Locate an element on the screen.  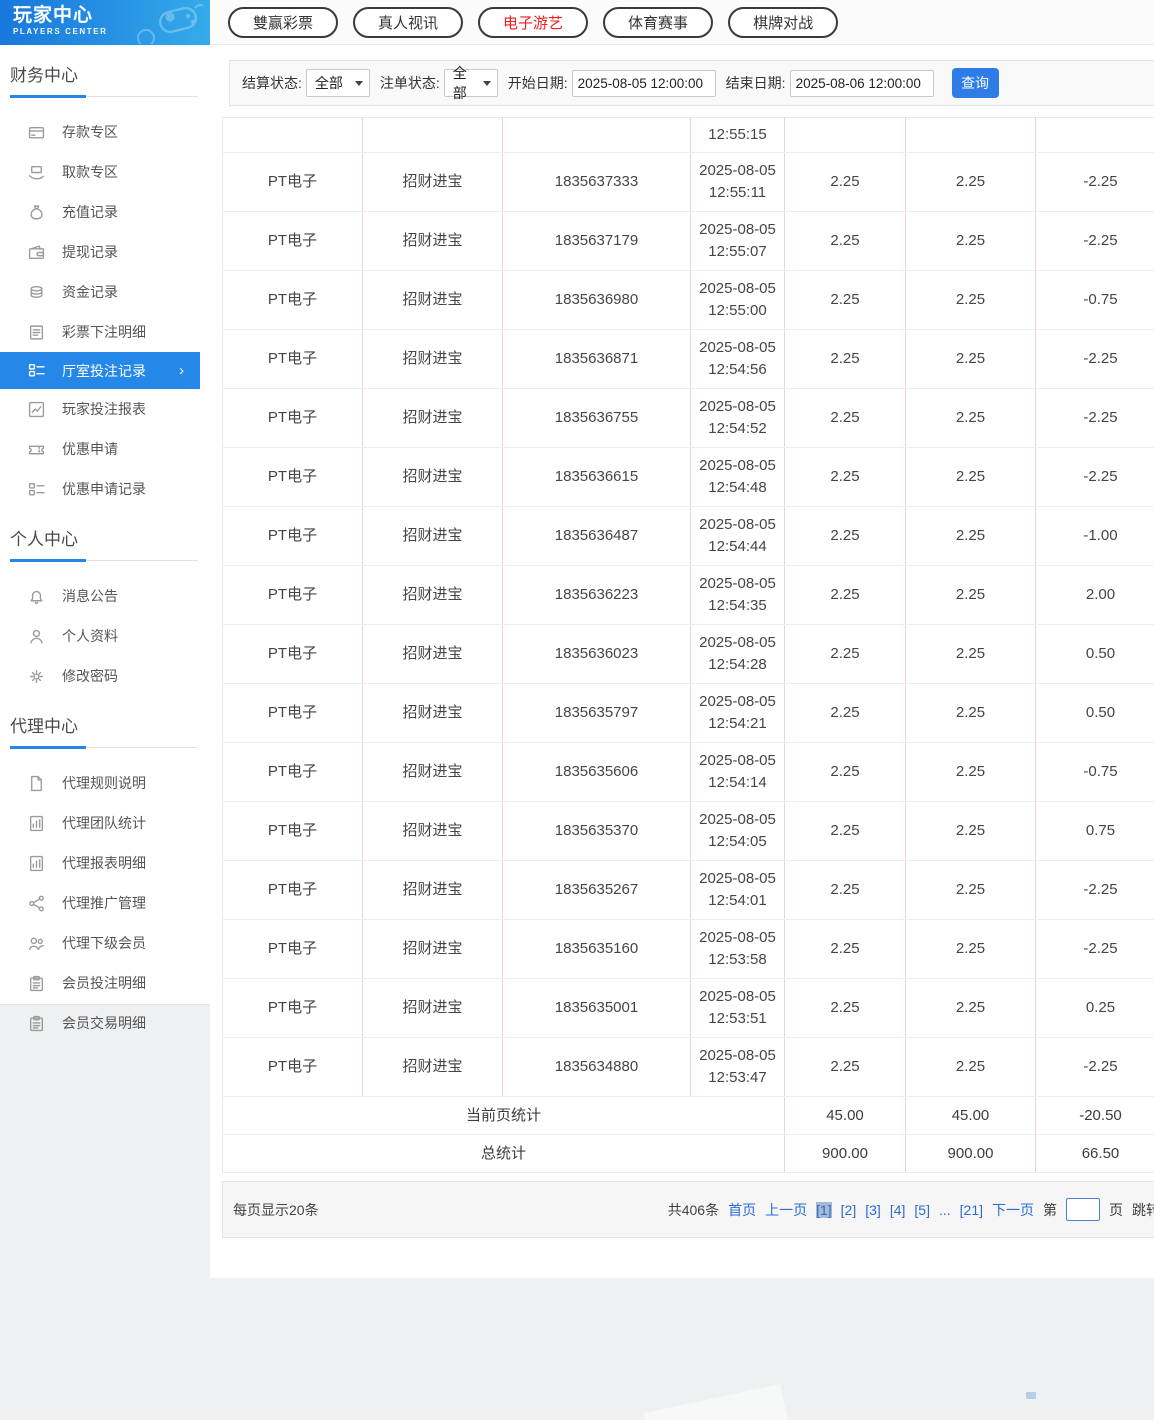
page-link-current: [1] is located at coordinates (824, 1209).